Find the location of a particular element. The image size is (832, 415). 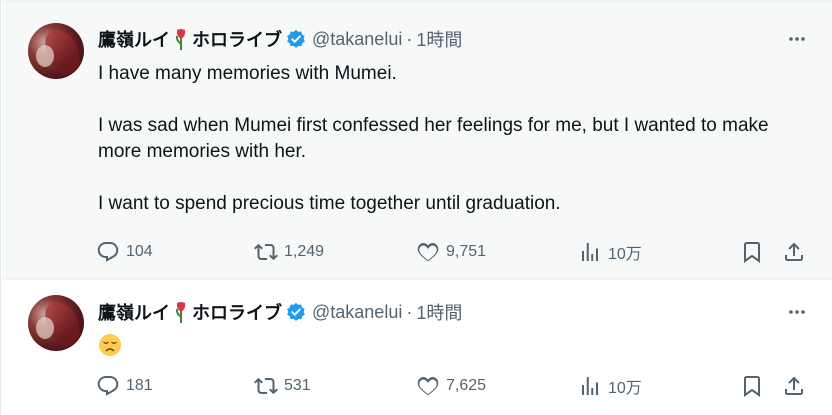

like-button: 7,625 is located at coordinates (451, 386).